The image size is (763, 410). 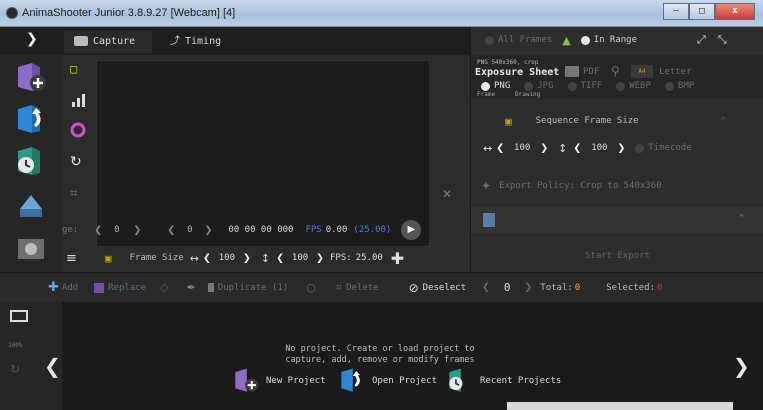 What do you see at coordinates (171, 230) in the screenshot?
I see `step-back-arrow-icon: ❮` at bounding box center [171, 230].